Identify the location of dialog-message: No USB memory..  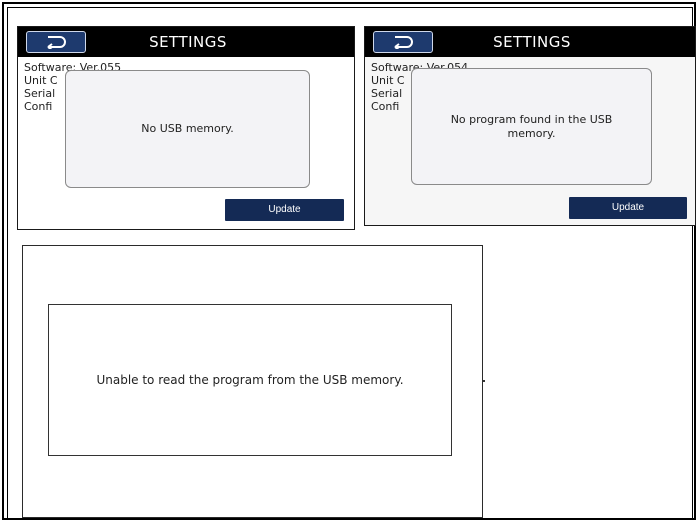
(187, 128).